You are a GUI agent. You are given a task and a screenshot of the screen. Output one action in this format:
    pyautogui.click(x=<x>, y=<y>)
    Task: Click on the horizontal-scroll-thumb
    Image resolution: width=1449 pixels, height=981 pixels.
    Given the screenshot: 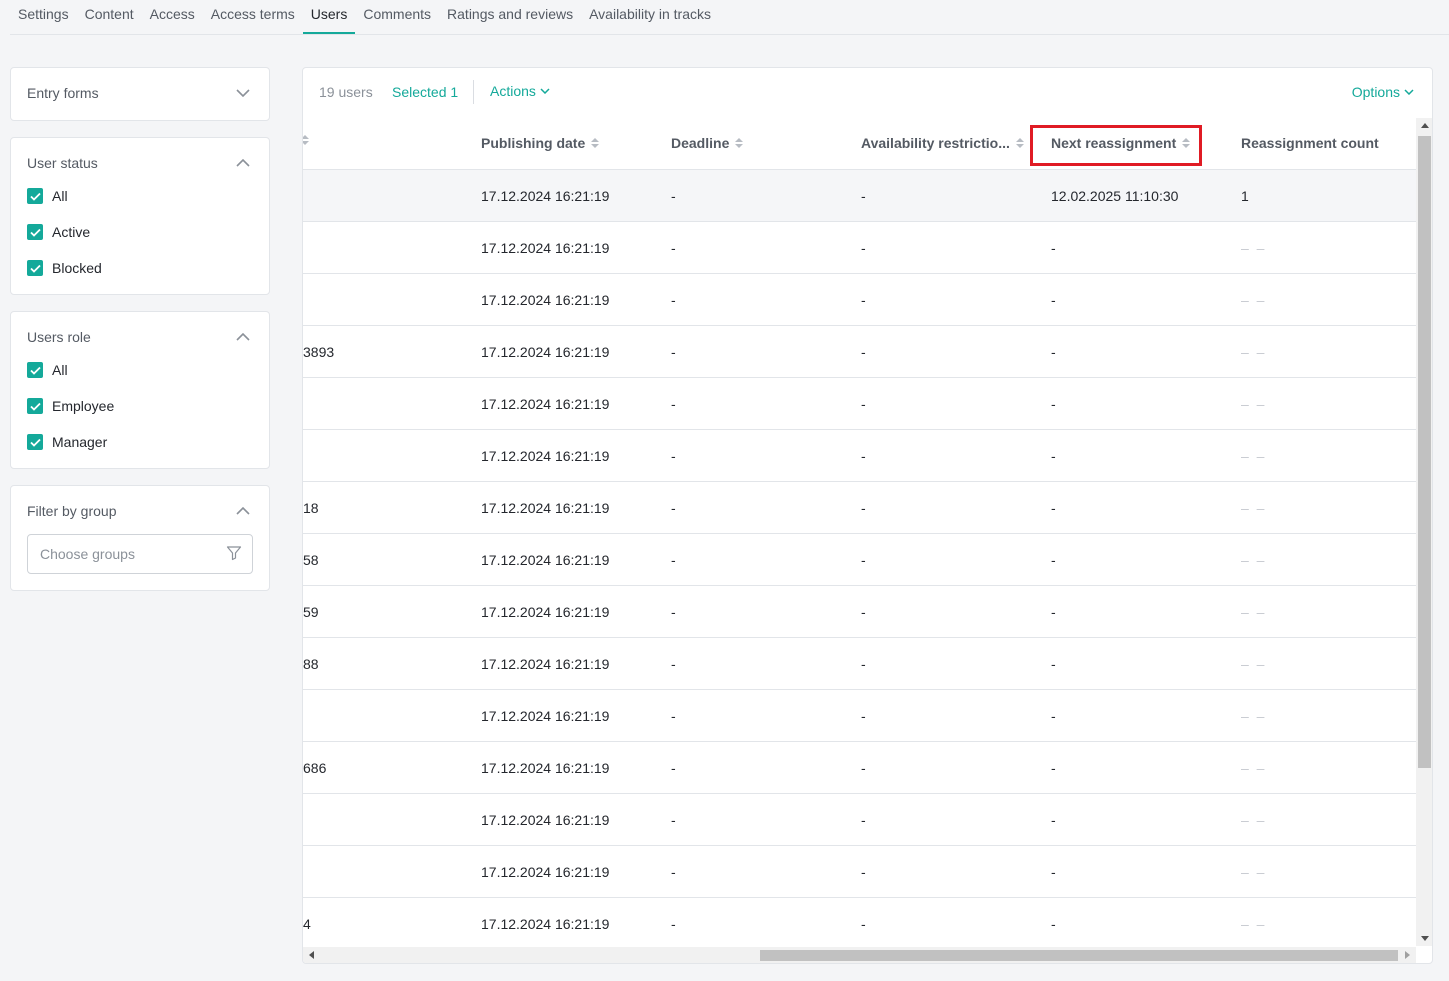 What is the action you would take?
    pyautogui.click(x=1079, y=955)
    